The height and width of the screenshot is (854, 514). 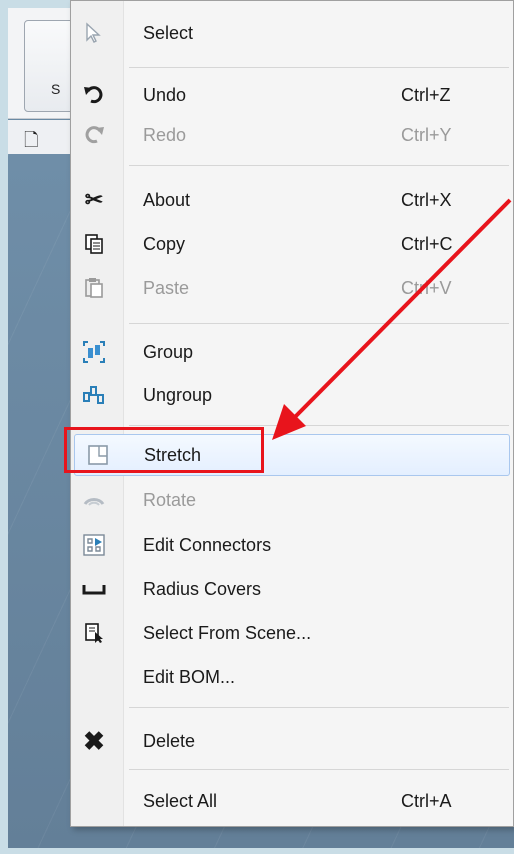 What do you see at coordinates (166, 288) in the screenshot?
I see `menu-item-label: Paste` at bounding box center [166, 288].